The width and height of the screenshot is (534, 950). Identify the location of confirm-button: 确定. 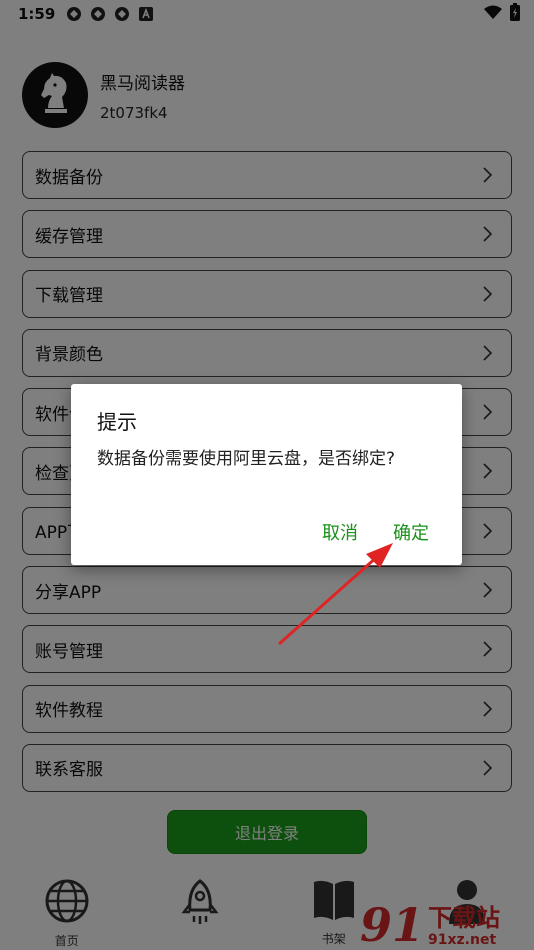
(411, 532).